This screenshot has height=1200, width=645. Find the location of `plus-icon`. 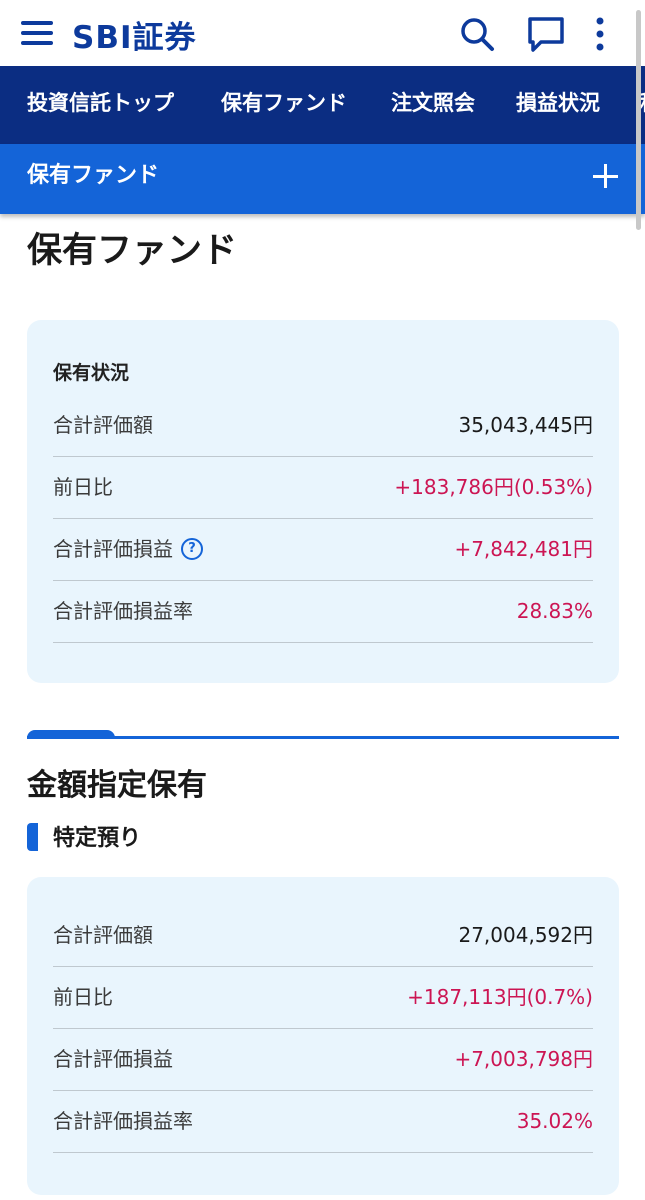

plus-icon is located at coordinates (606, 177).